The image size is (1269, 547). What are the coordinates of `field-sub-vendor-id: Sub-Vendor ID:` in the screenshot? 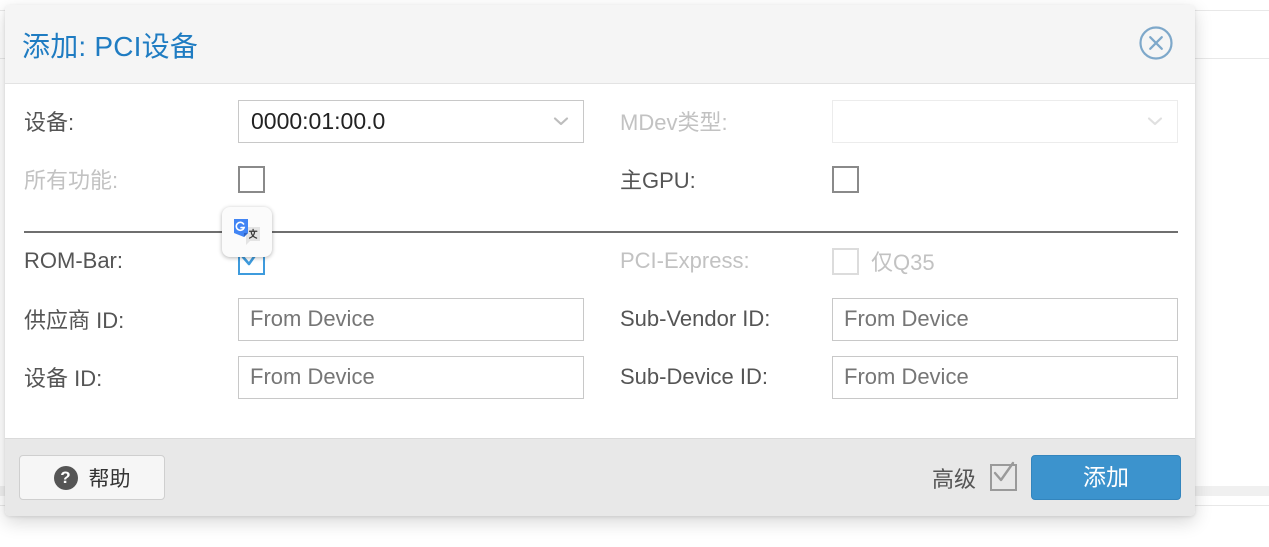 It's located at (907, 319).